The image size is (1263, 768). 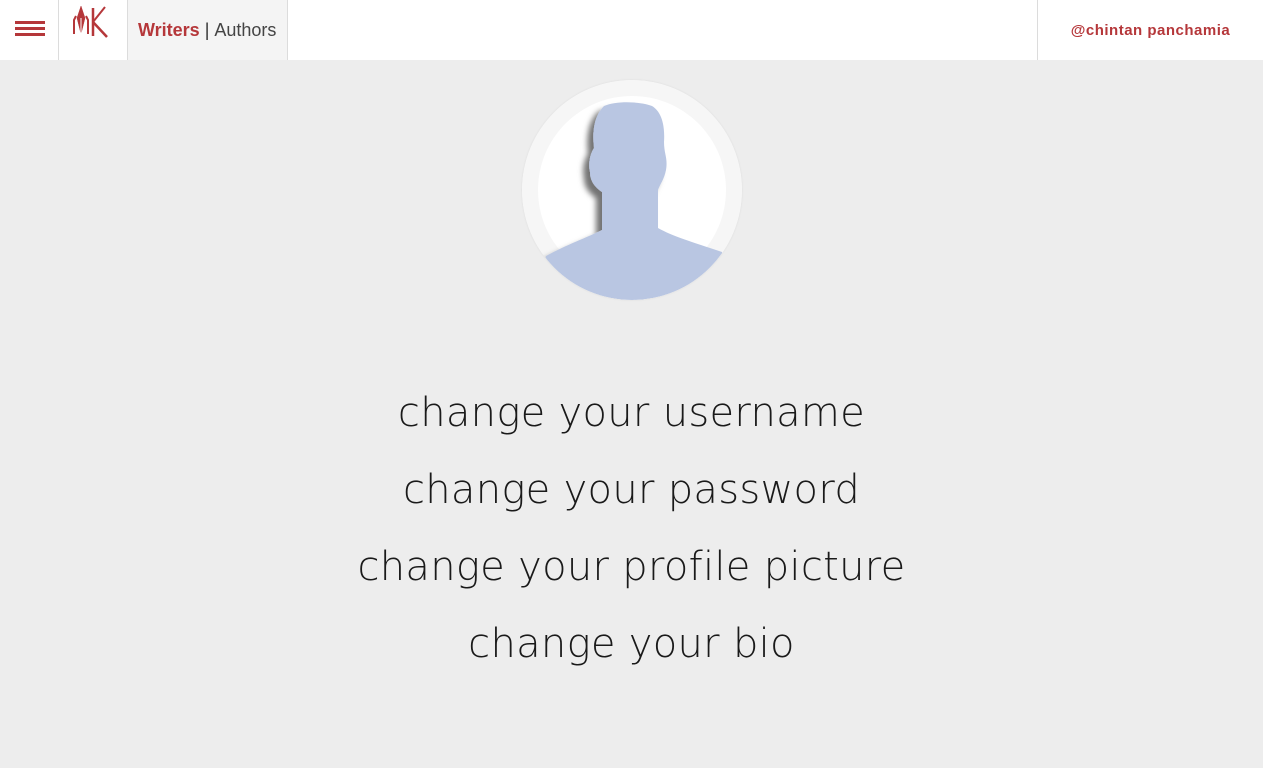 I want to click on site-logo, so click(x=93, y=30).